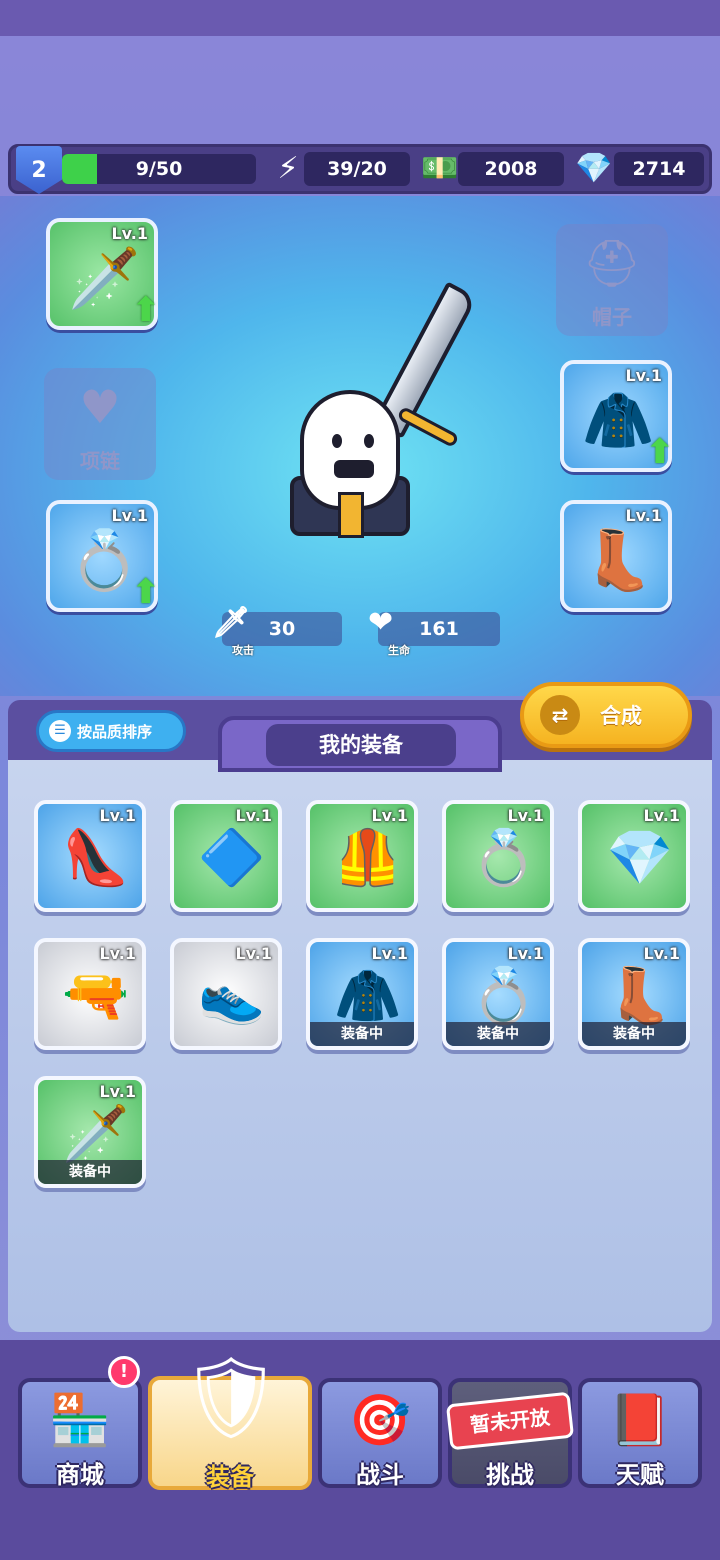  What do you see at coordinates (510, 1475) in the screenshot?
I see `nav-challenge-label: 挑战` at bounding box center [510, 1475].